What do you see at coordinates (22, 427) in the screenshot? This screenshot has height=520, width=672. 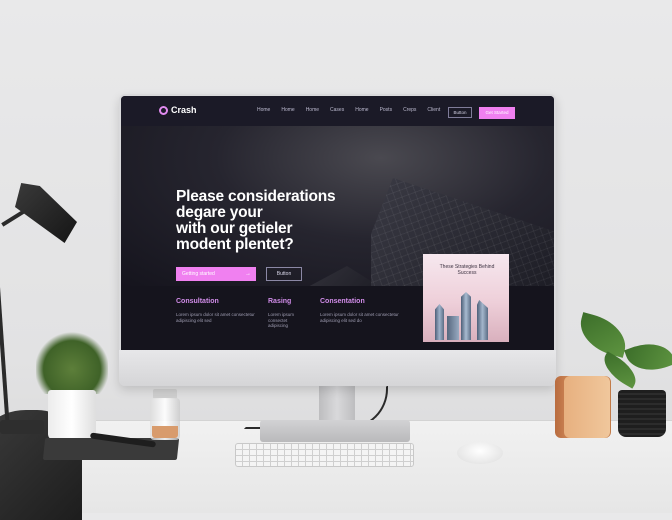 I see `lamp-base` at bounding box center [22, 427].